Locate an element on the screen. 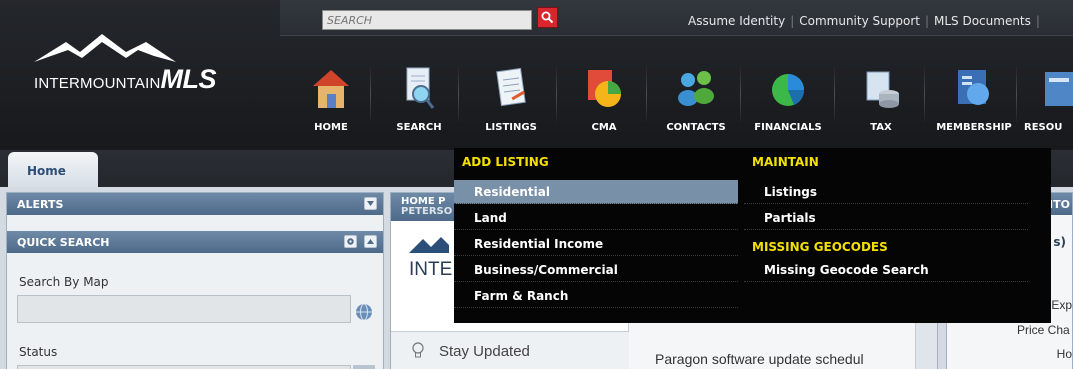 Image resolution: width=1073 pixels, height=369 pixels. settings-button is located at coordinates (350, 241).